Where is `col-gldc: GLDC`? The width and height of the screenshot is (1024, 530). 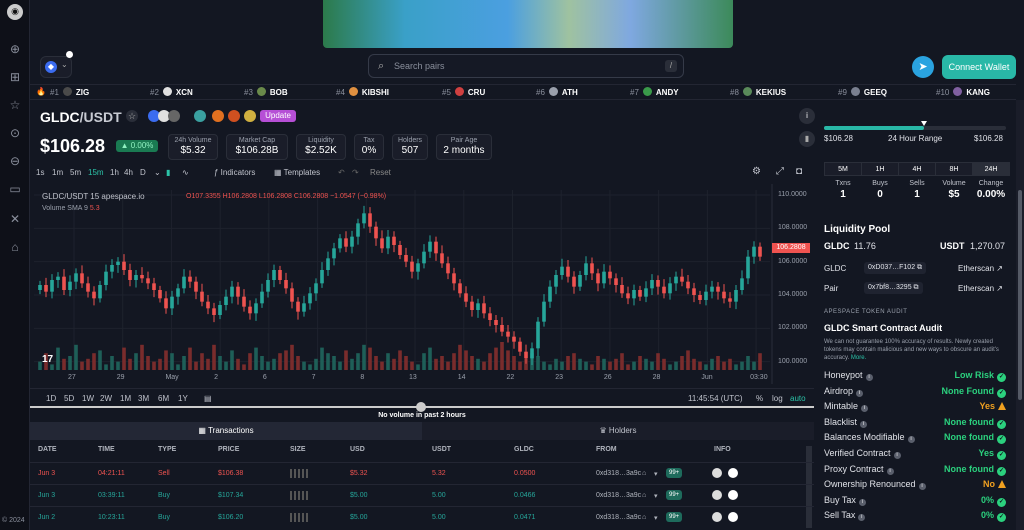 col-gldc: GLDC is located at coordinates (524, 449).